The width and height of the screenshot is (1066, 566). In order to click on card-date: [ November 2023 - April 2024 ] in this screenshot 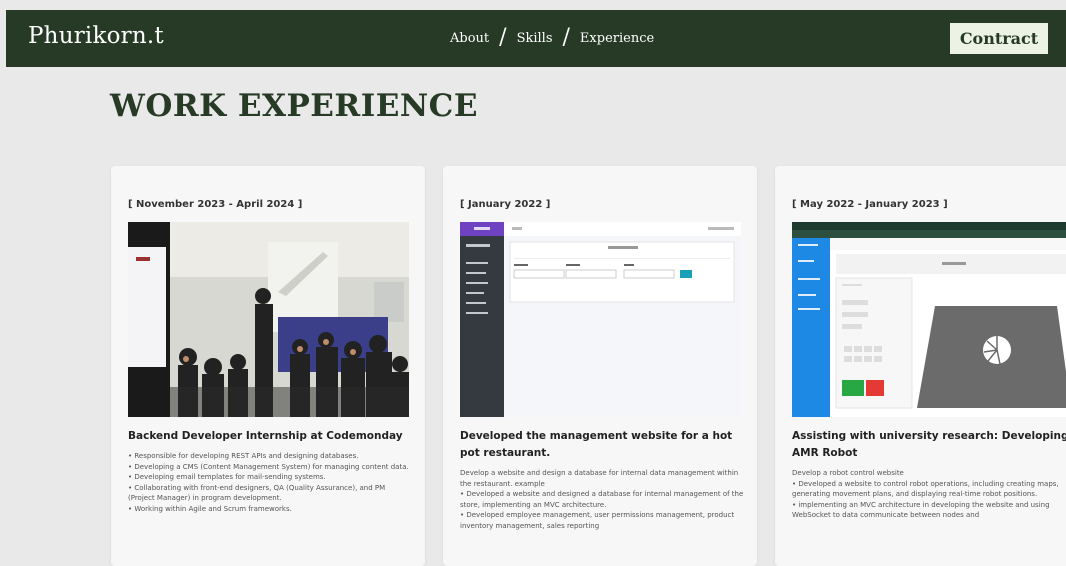, I will do `click(215, 204)`.